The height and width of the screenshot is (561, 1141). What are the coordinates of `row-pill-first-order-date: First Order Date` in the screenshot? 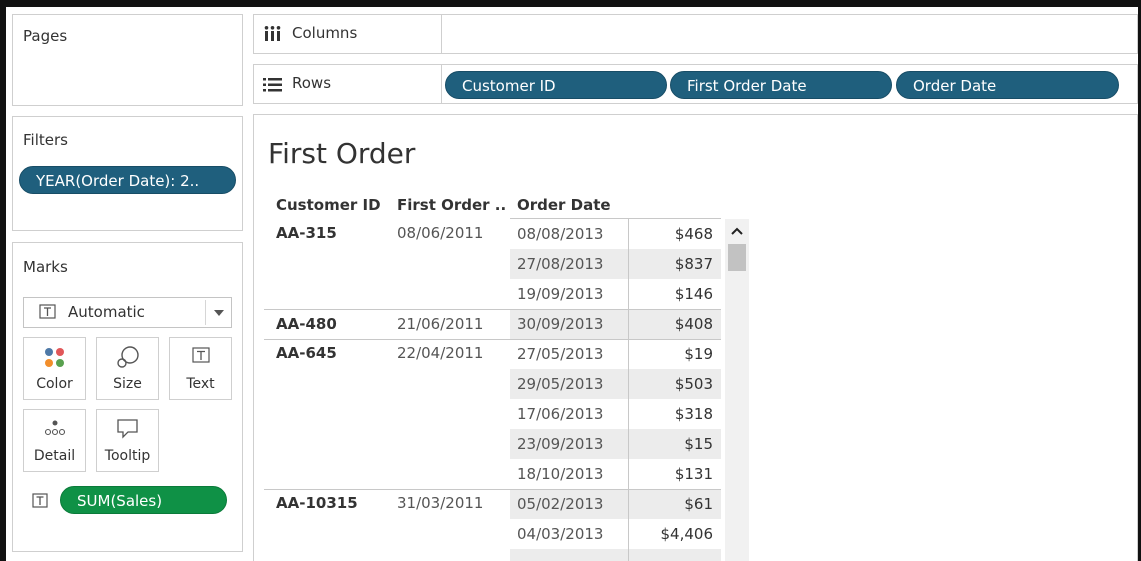 It's located at (781, 85).